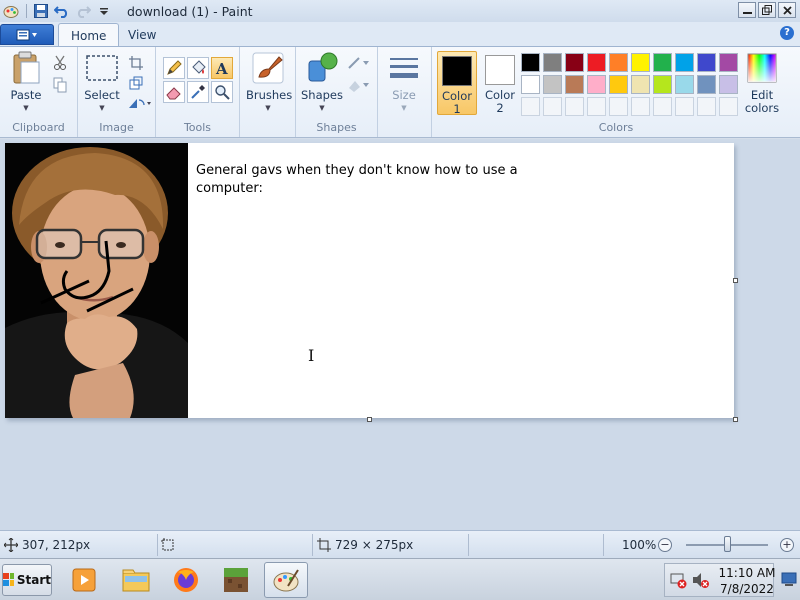 The image size is (800, 600). What do you see at coordinates (11, 11) in the screenshot?
I see `paint-app-icon` at bounding box center [11, 11].